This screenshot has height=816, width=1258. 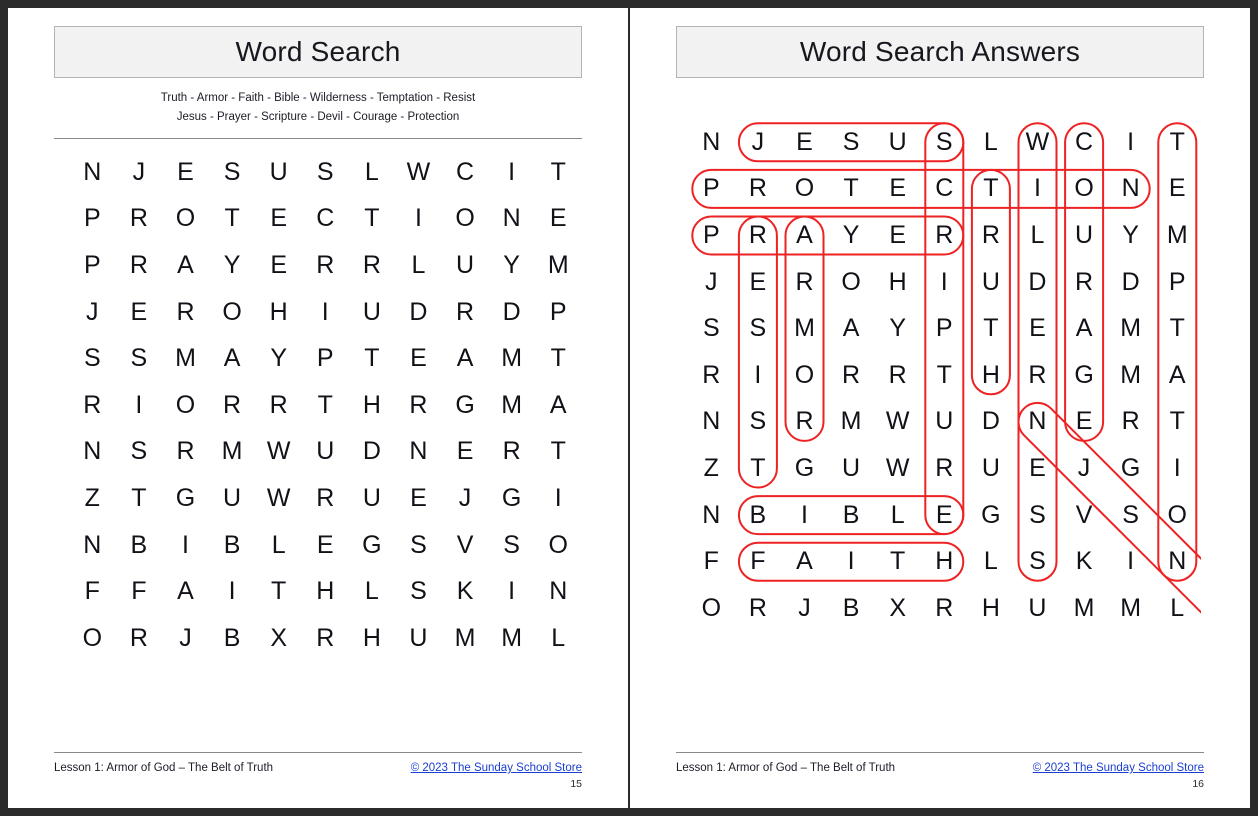 I want to click on footer-copyright-link: © 2023 The Sunday School Store, so click(x=496, y=768).